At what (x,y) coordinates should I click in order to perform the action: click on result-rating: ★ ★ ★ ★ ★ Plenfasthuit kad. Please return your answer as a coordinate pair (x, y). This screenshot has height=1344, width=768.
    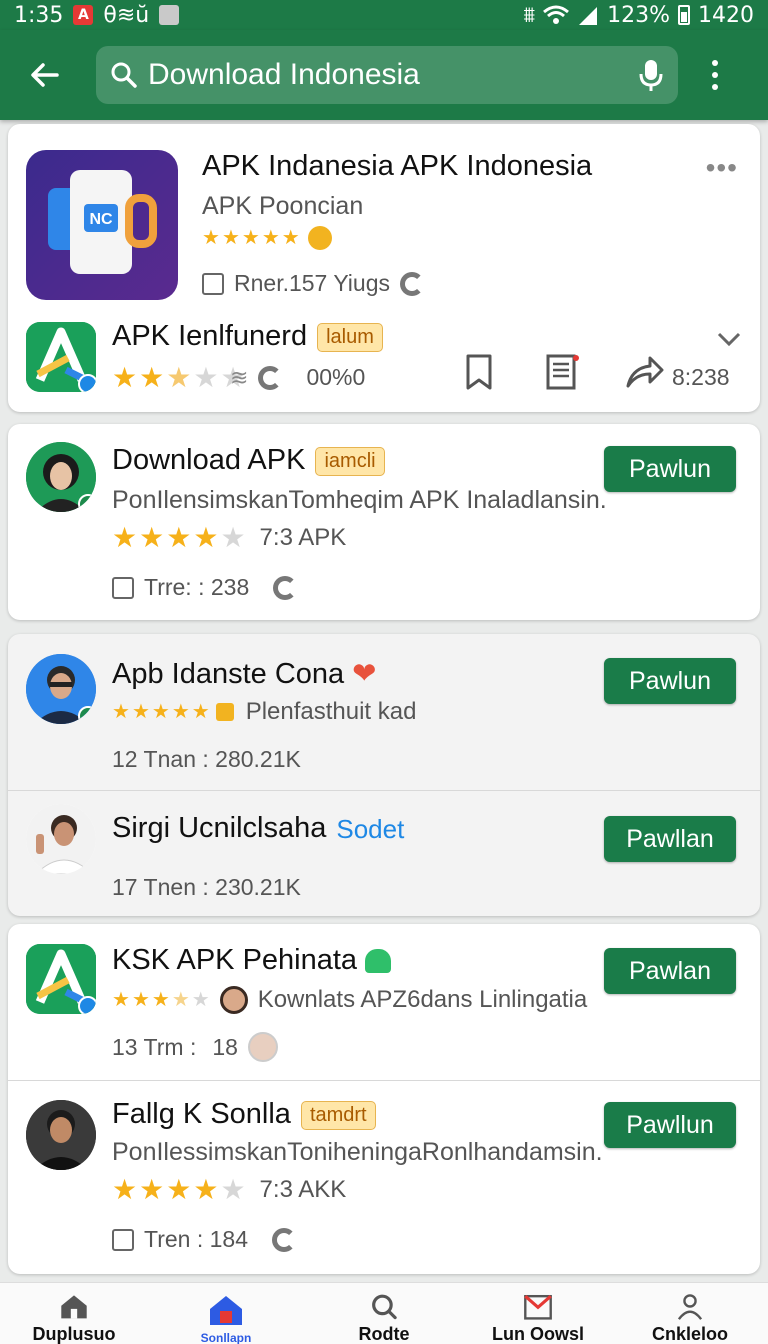
    Looking at the image, I should click on (264, 711).